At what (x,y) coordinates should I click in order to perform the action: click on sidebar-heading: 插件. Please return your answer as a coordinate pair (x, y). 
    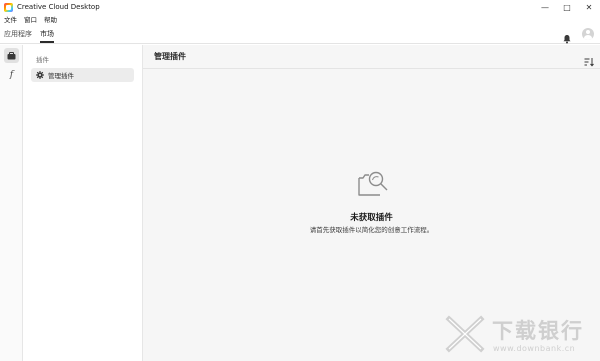
    Looking at the image, I should click on (42, 60).